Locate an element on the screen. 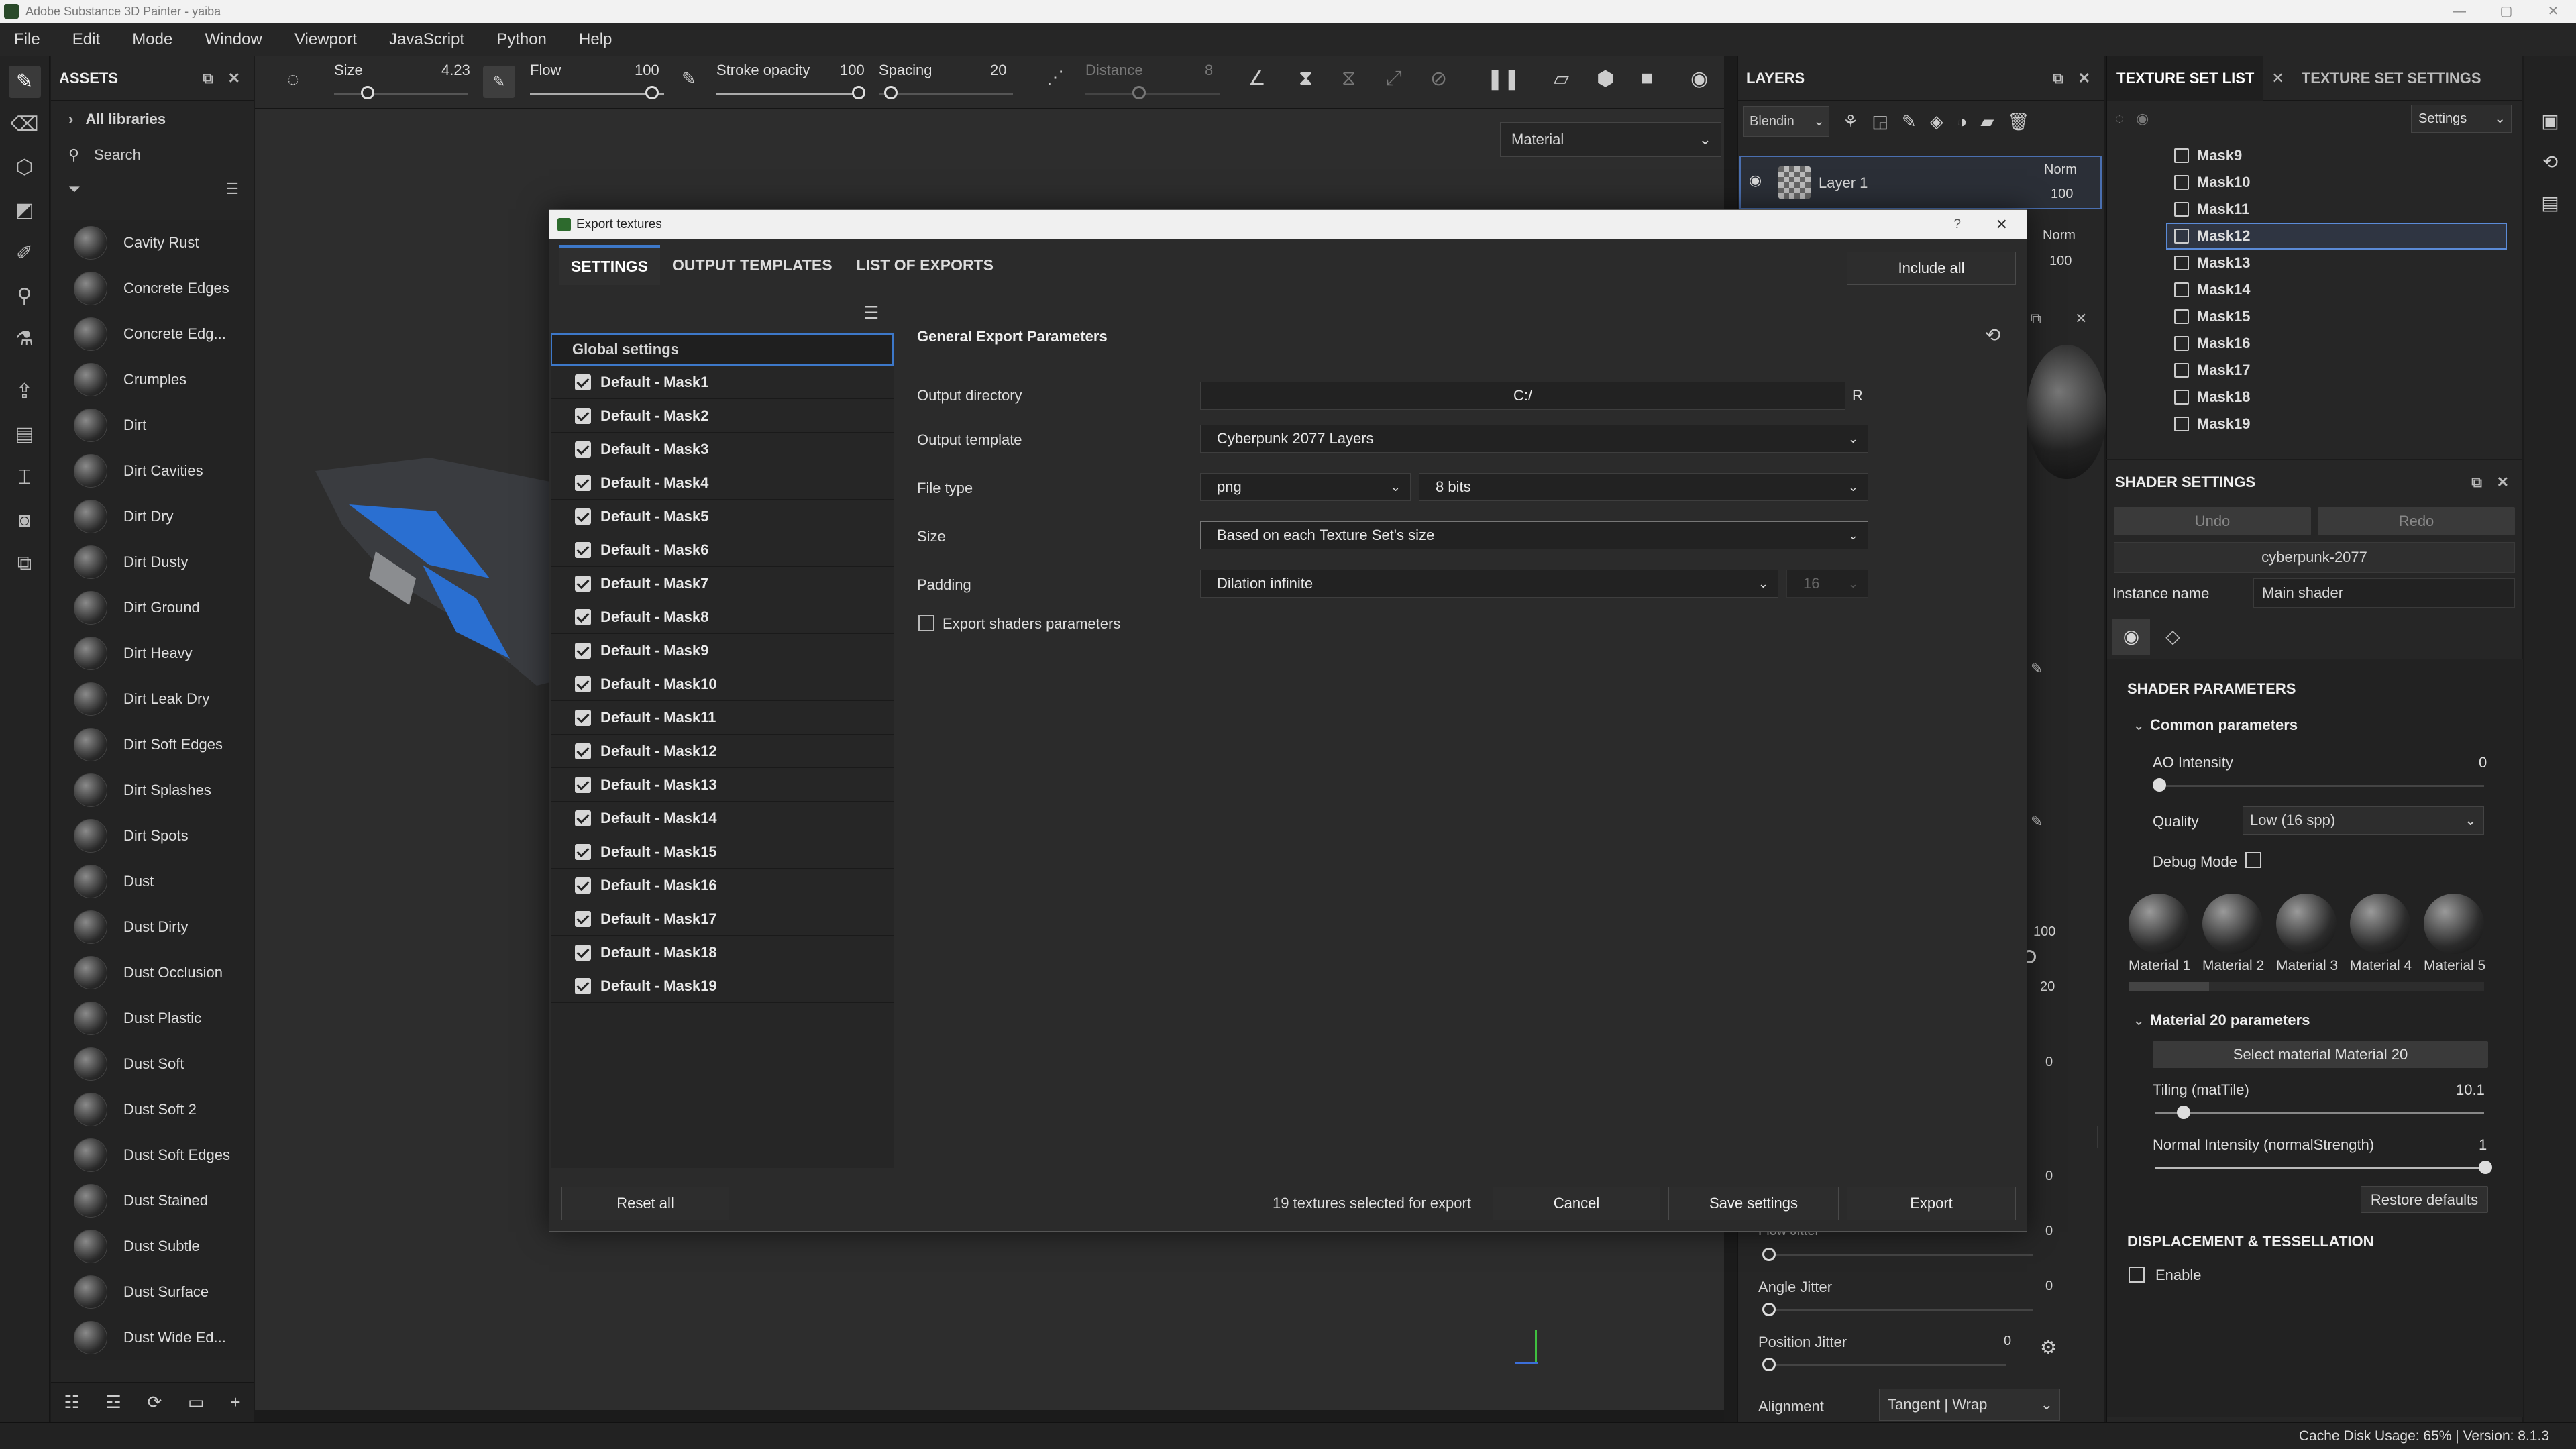 The image size is (2576, 1449). output-template-select: Cyberpunk 2077 Layers ⌄ is located at coordinates (1534, 439).